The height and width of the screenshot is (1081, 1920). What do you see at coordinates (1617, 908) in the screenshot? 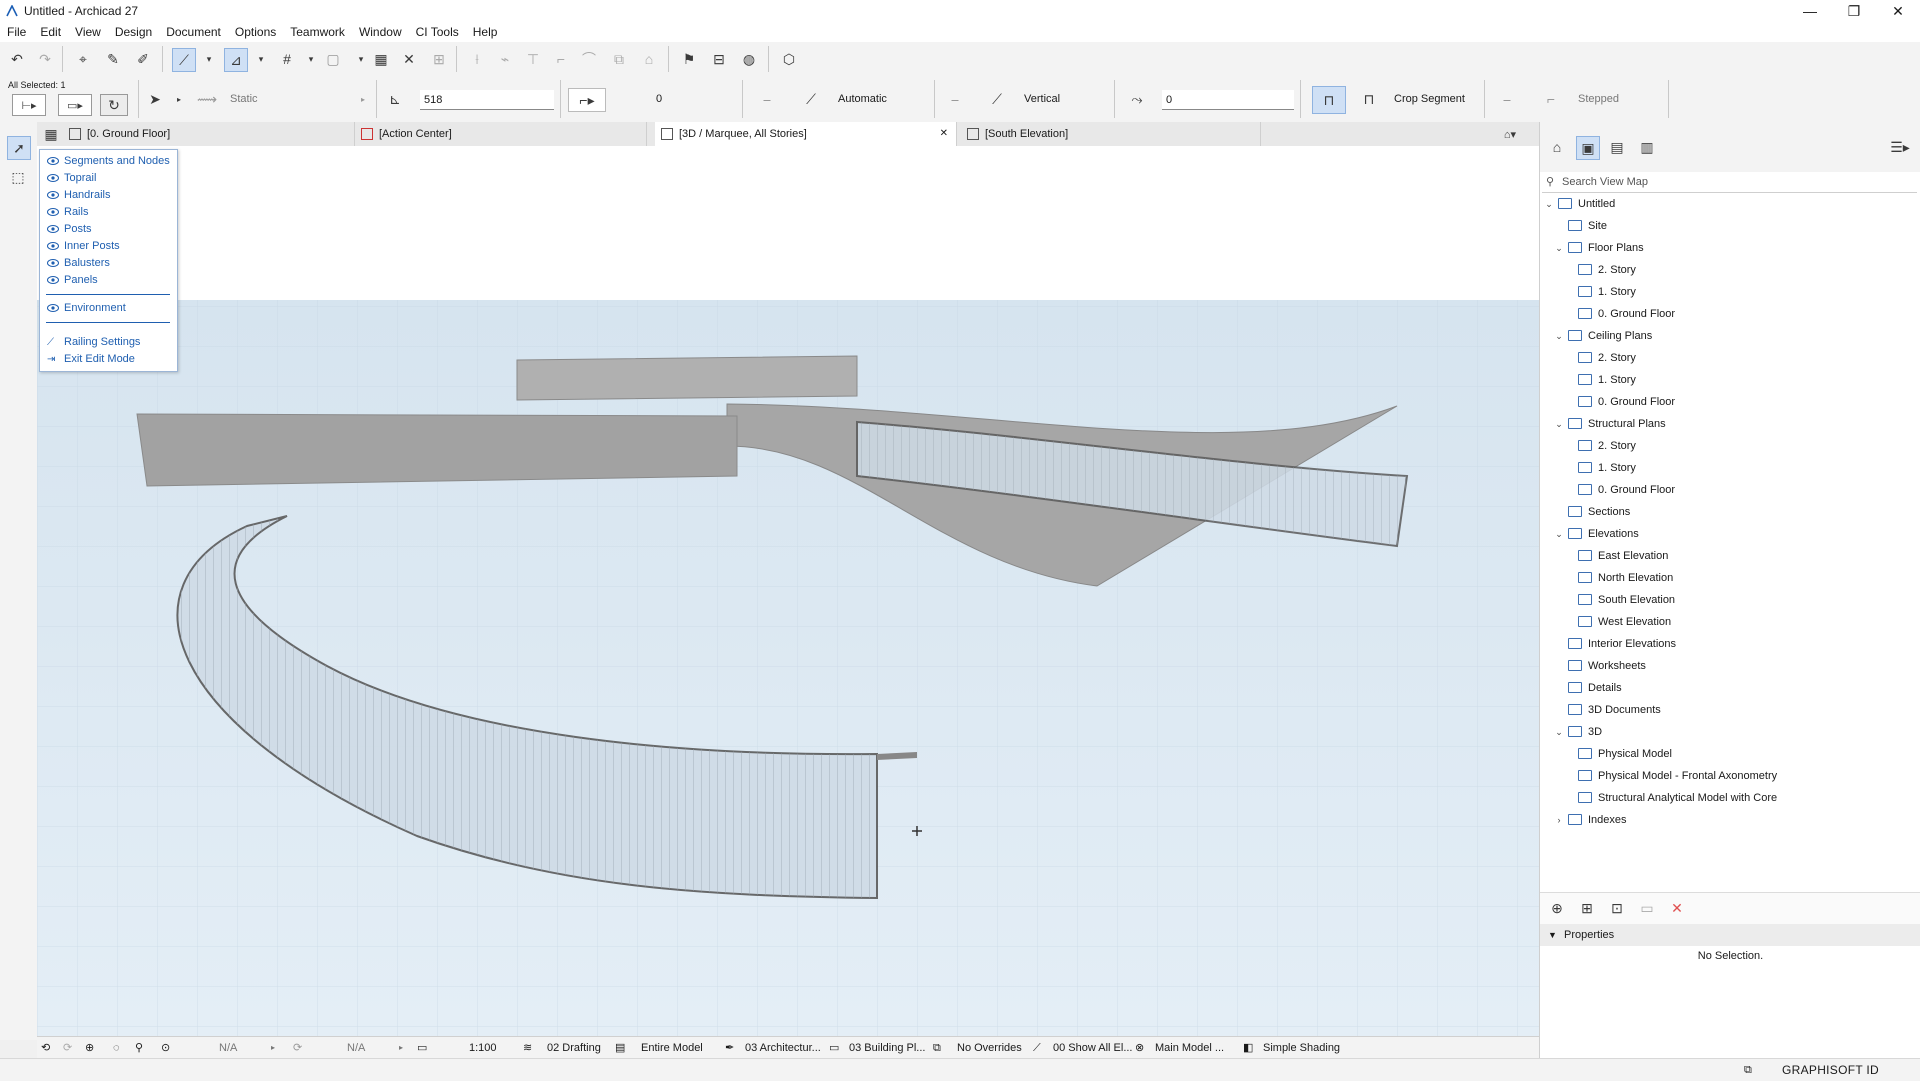
I see `new-folder-icon: ⊡` at bounding box center [1617, 908].